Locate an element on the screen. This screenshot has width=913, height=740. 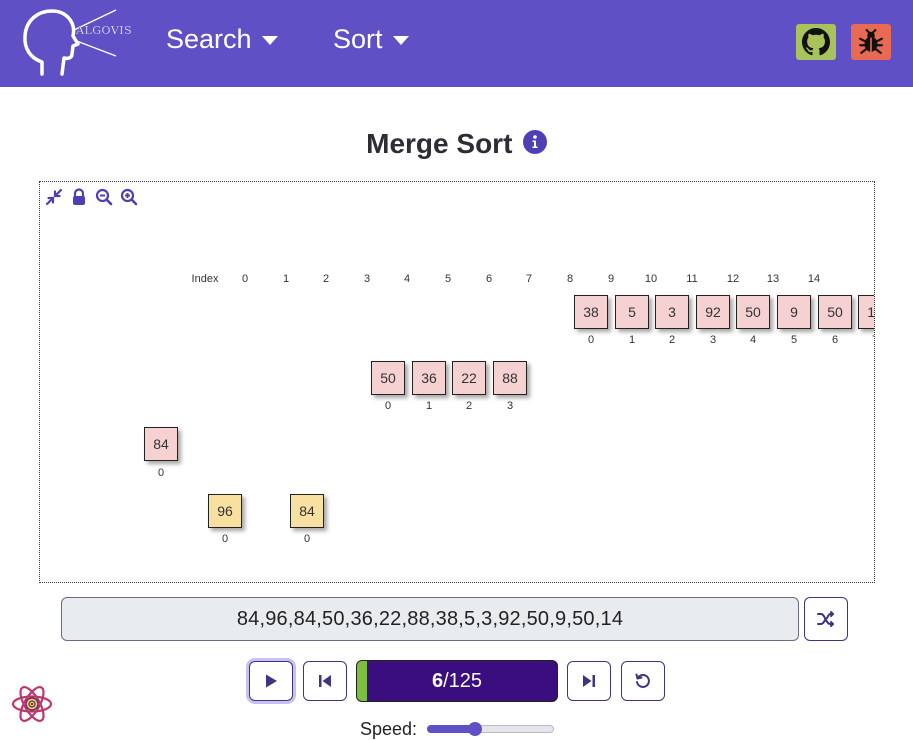
app-logo: ALGOVIS is located at coordinates (76, 42).